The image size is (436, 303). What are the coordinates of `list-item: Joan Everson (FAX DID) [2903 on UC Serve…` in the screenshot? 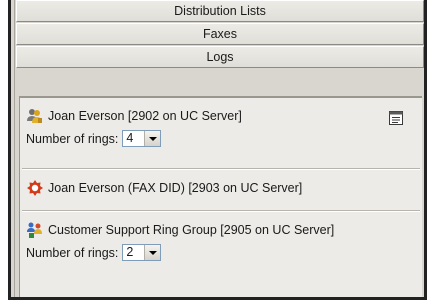 It's located at (224, 188).